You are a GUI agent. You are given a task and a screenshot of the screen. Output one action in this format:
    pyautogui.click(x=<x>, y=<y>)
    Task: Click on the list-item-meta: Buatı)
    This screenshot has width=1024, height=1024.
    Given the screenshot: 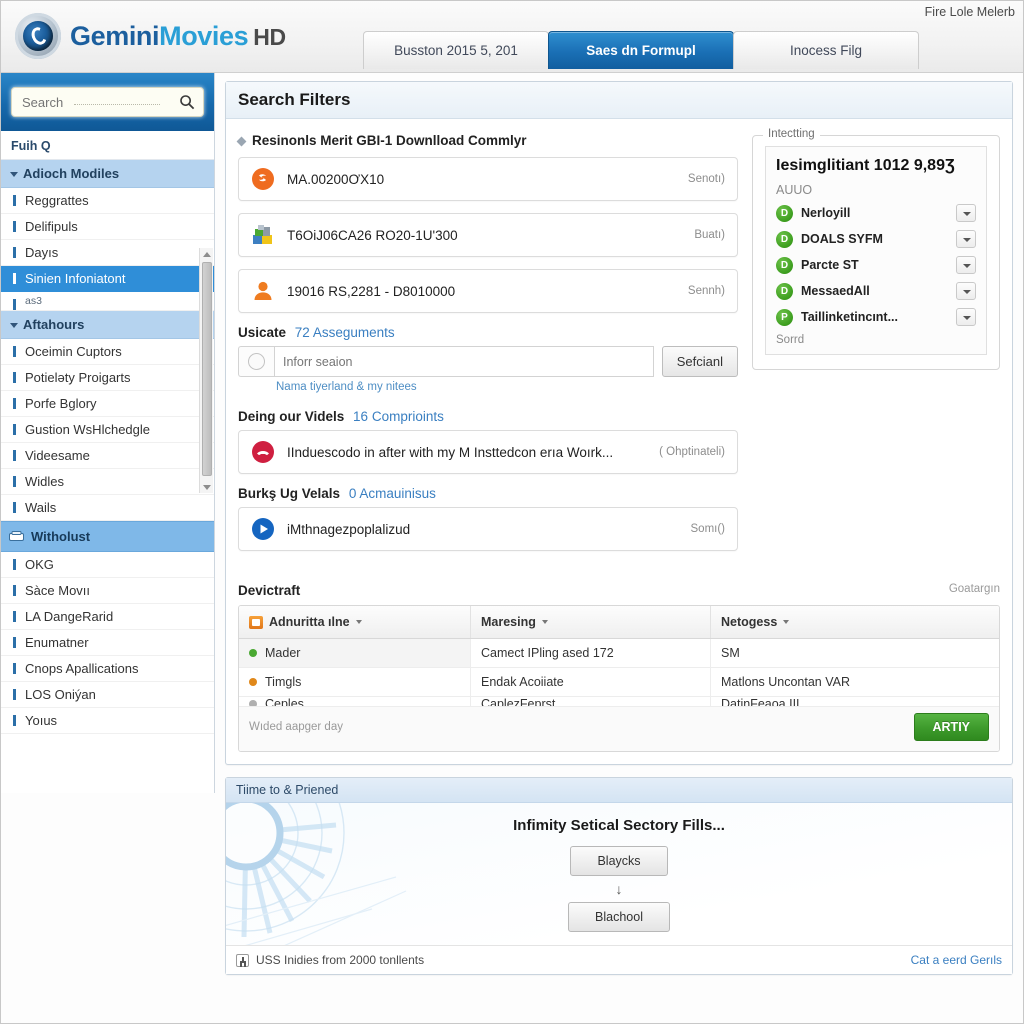 What is the action you would take?
    pyautogui.click(x=709, y=235)
    